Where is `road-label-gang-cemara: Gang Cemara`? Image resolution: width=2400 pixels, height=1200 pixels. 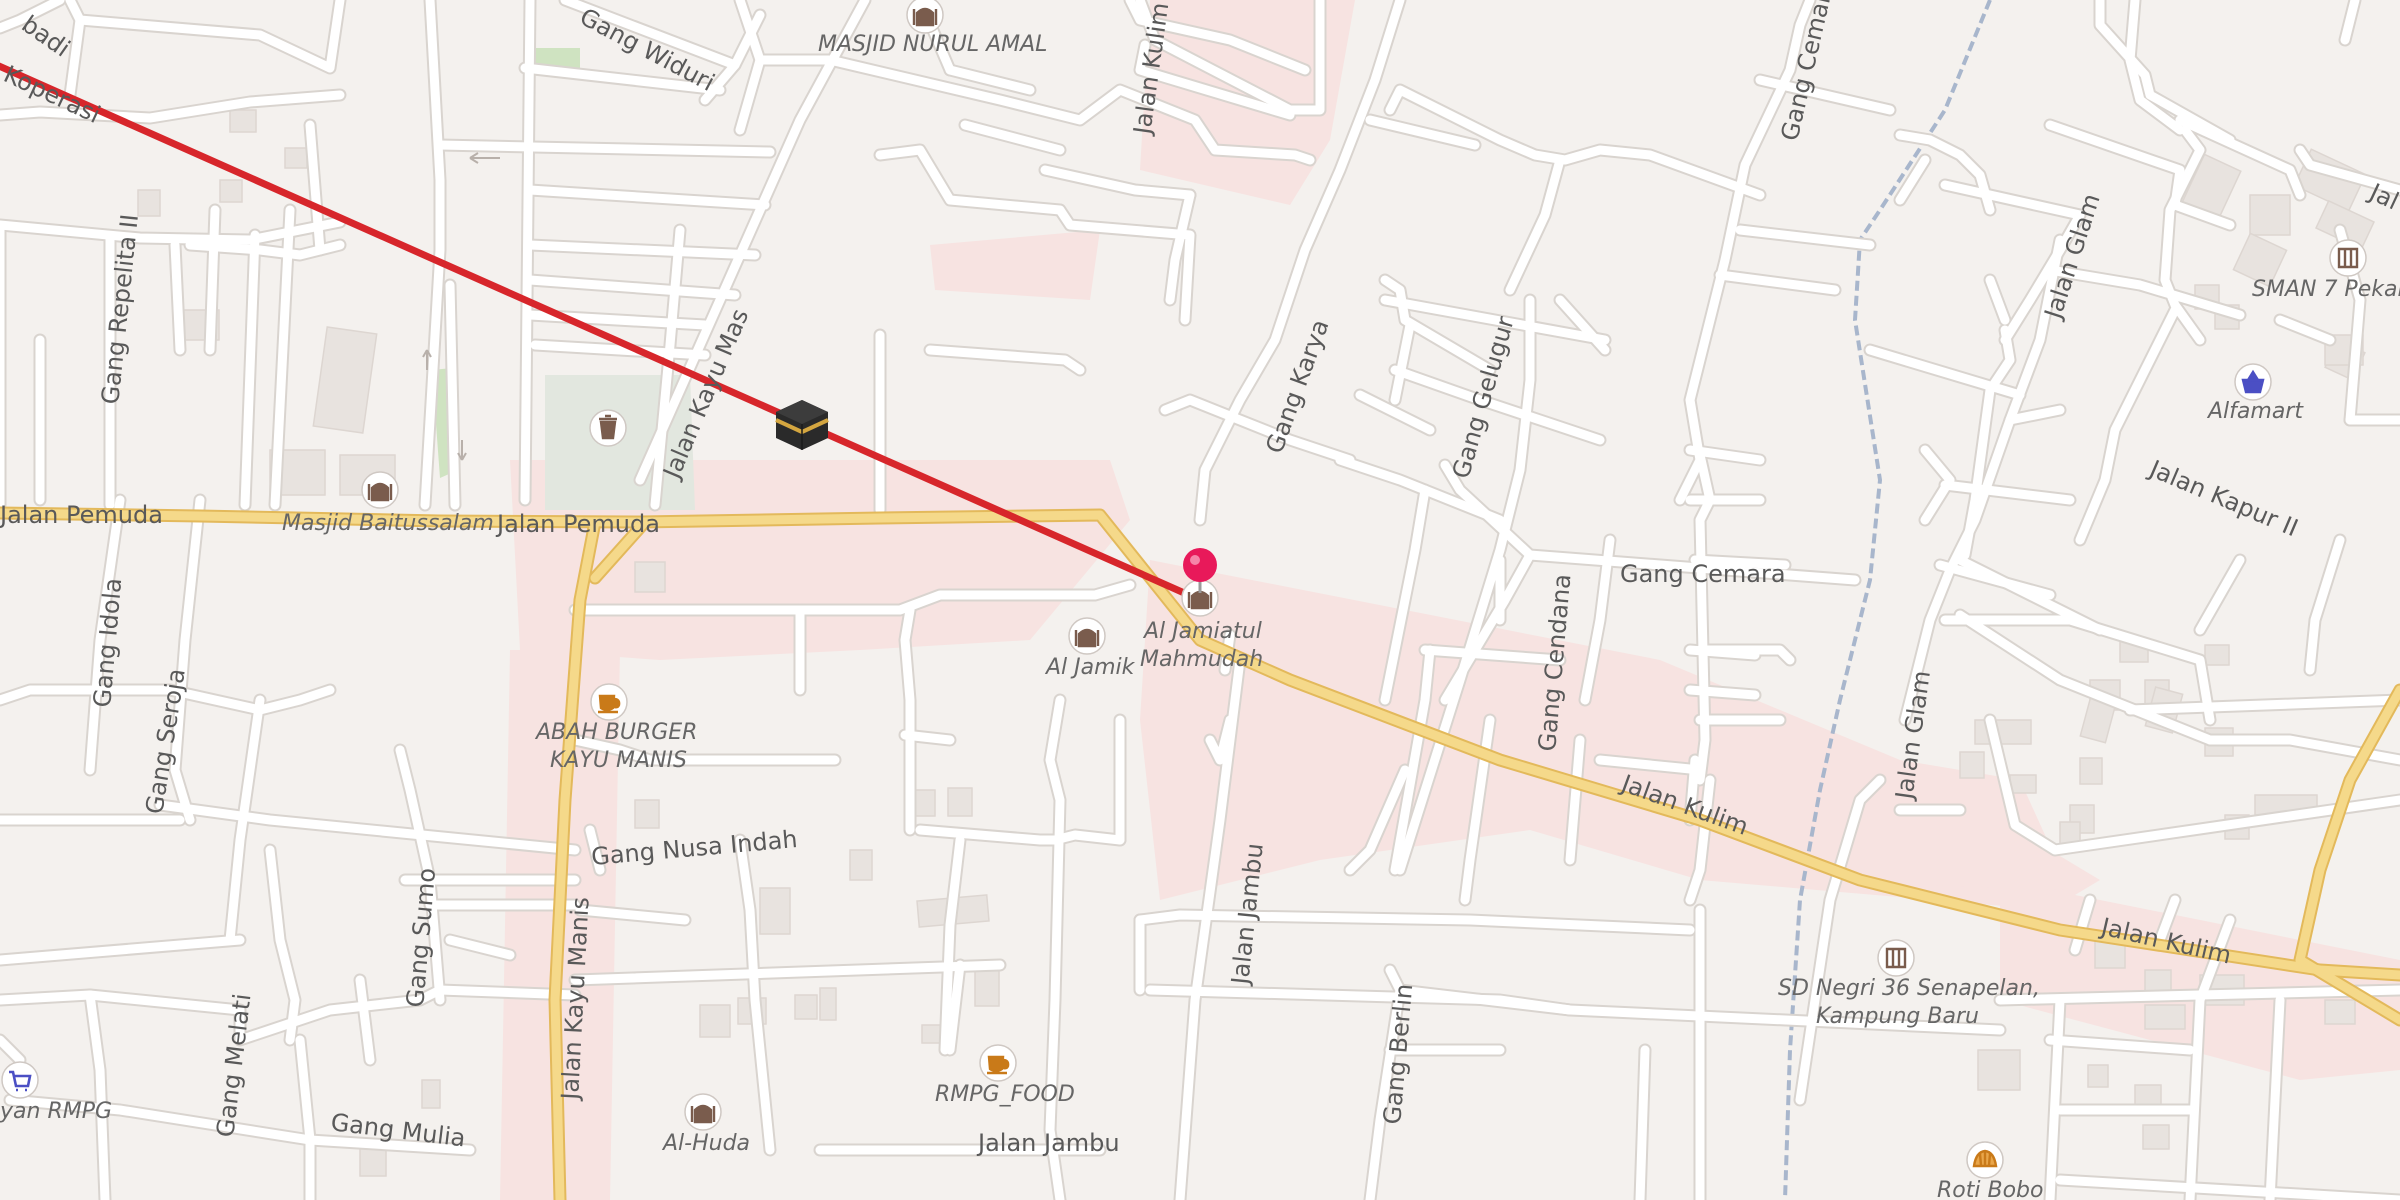
road-label-gang-cemara: Gang Cemara is located at coordinates (1703, 574).